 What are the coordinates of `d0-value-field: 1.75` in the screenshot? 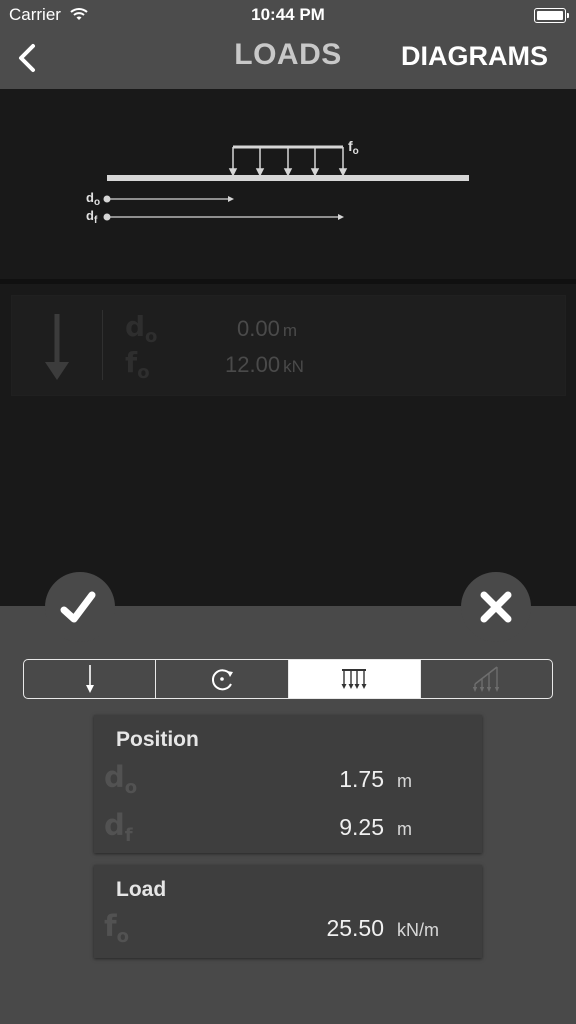 It's located at (361, 779).